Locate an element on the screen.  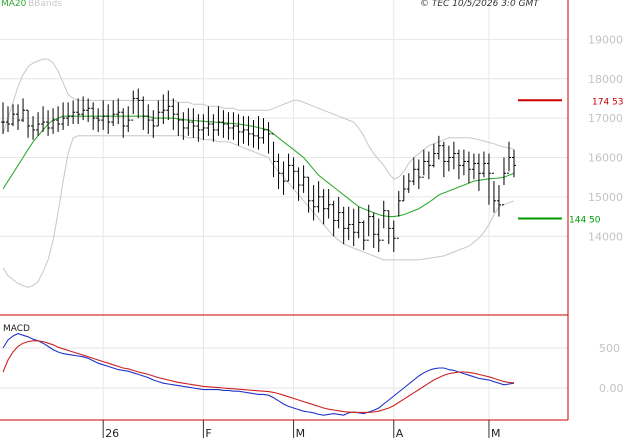
x-axis-ticks: 26 F M A M is located at coordinates (301, 430).